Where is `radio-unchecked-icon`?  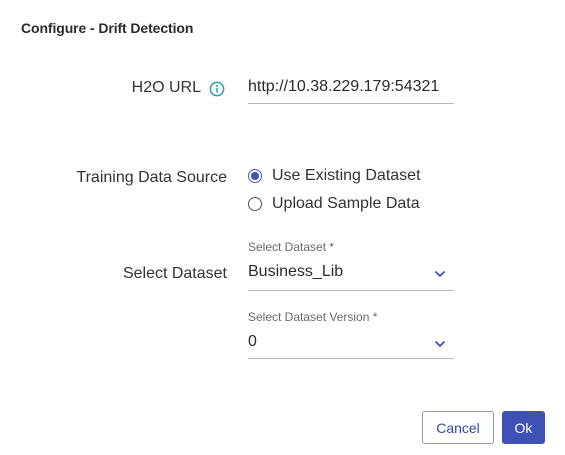 radio-unchecked-icon is located at coordinates (255, 204).